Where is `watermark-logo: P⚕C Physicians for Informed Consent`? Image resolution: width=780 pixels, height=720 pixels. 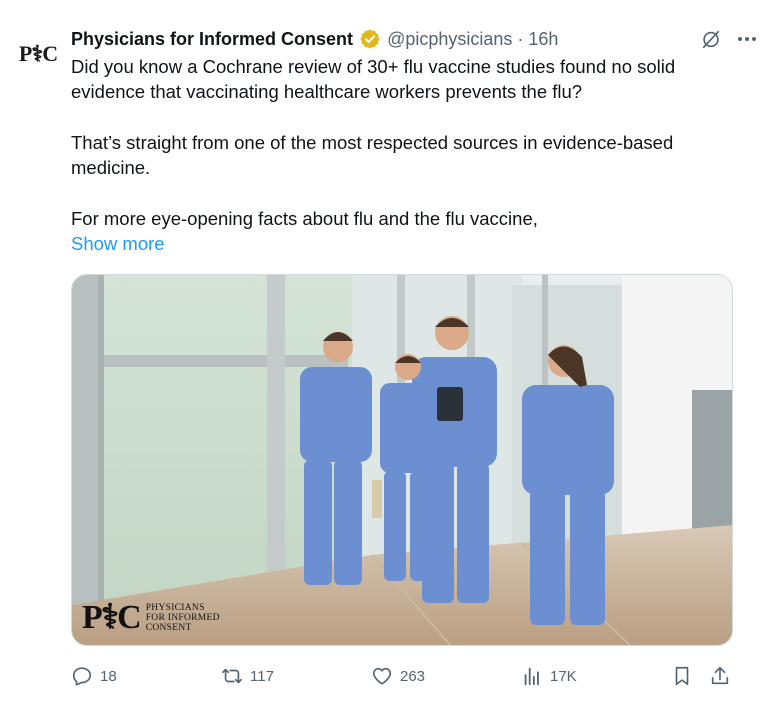 watermark-logo: P⚕C Physicians for Informed Consent is located at coordinates (151, 618).